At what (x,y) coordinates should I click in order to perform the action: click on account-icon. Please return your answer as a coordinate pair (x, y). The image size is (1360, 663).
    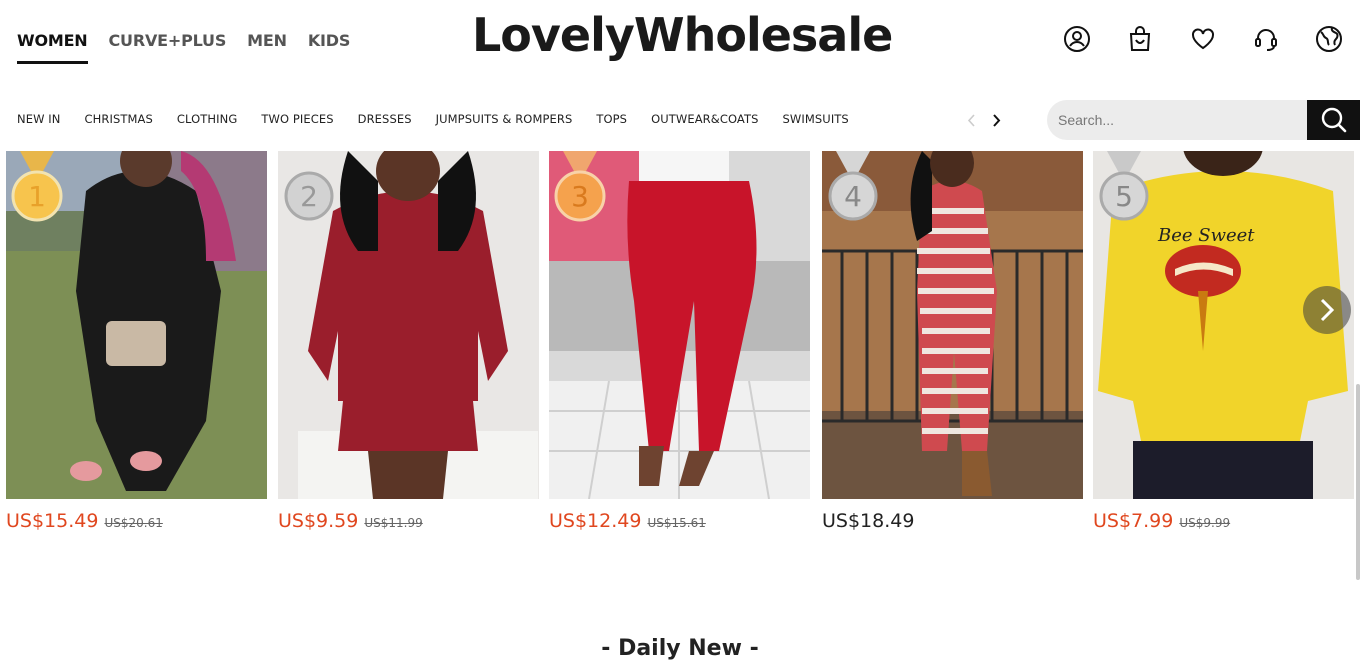
    Looking at the image, I should click on (1077, 39).